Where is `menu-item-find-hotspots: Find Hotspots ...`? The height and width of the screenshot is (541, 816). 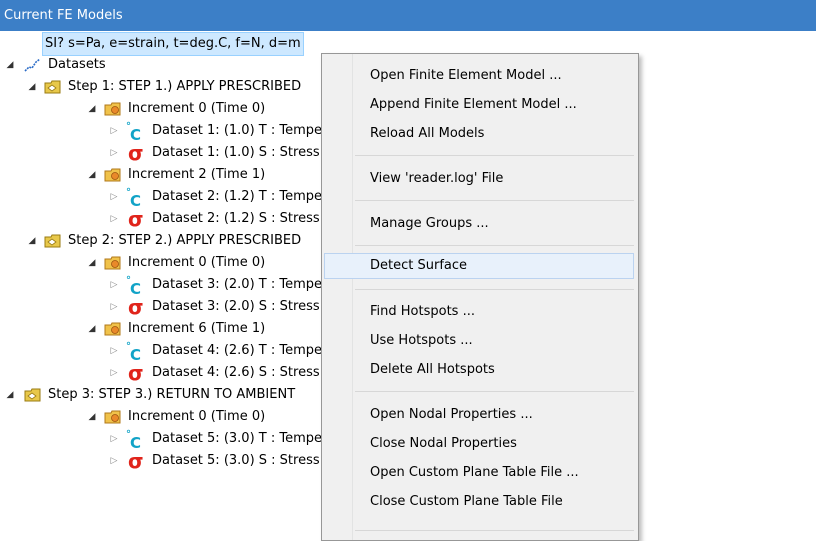
menu-item-find-hotspots: Find Hotspots ... is located at coordinates (479, 312).